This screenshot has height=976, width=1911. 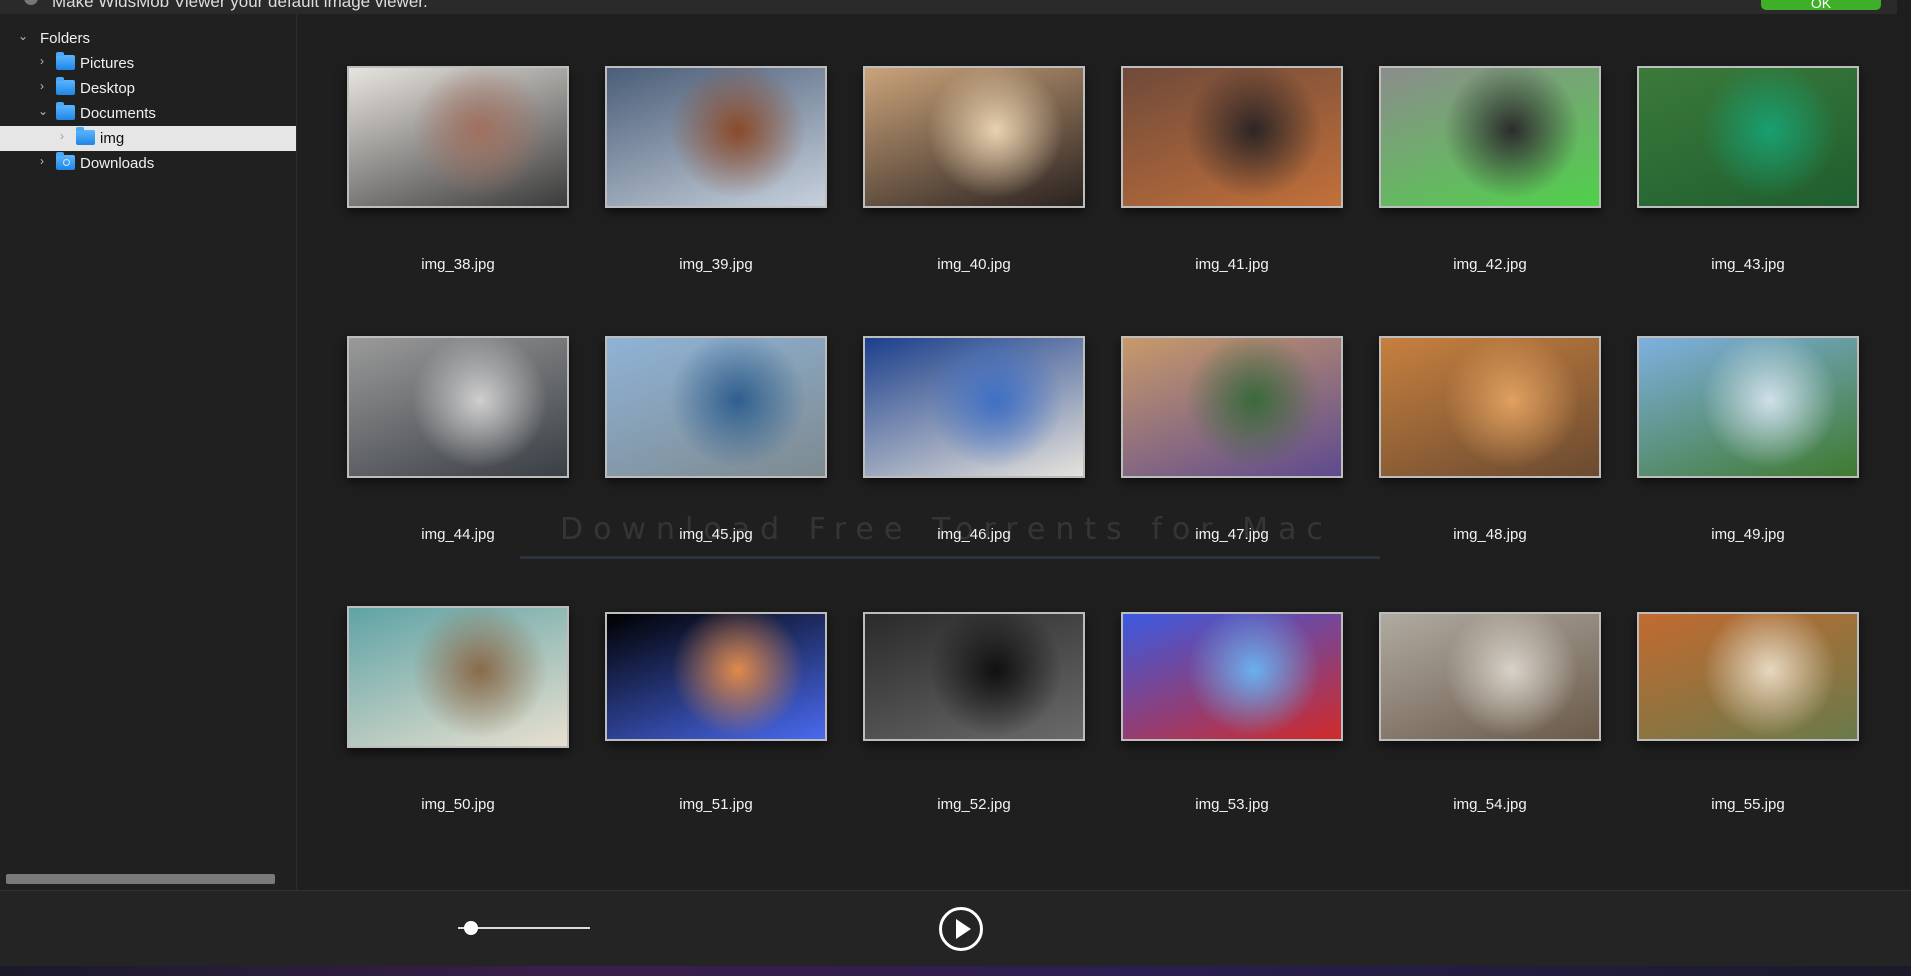 What do you see at coordinates (950, 557) in the screenshot?
I see `watermark-line` at bounding box center [950, 557].